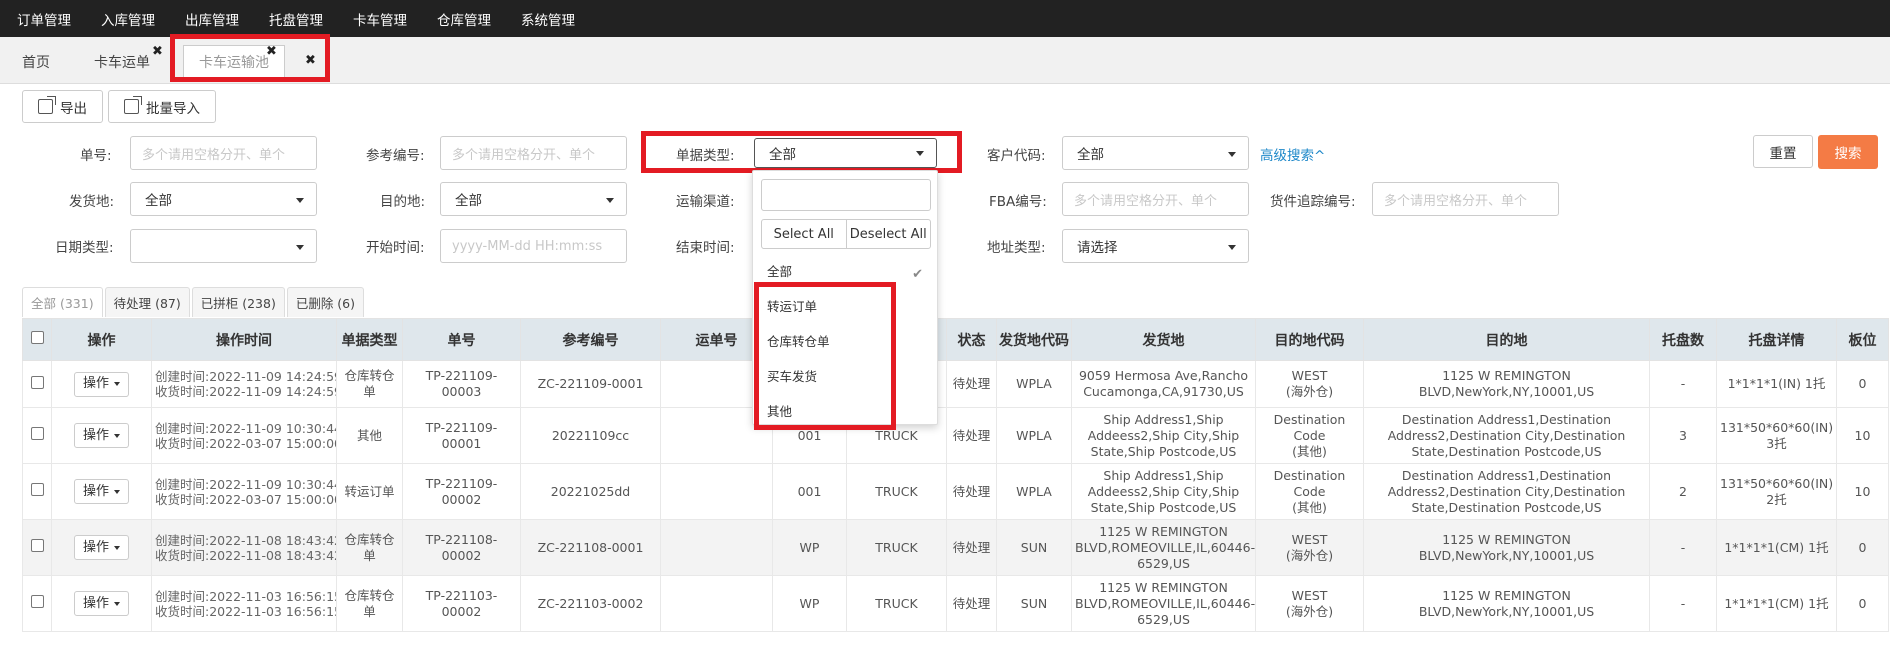 The height and width of the screenshot is (650, 1890). What do you see at coordinates (779, 410) in the screenshot?
I see `dropdown-option: 其他` at bounding box center [779, 410].